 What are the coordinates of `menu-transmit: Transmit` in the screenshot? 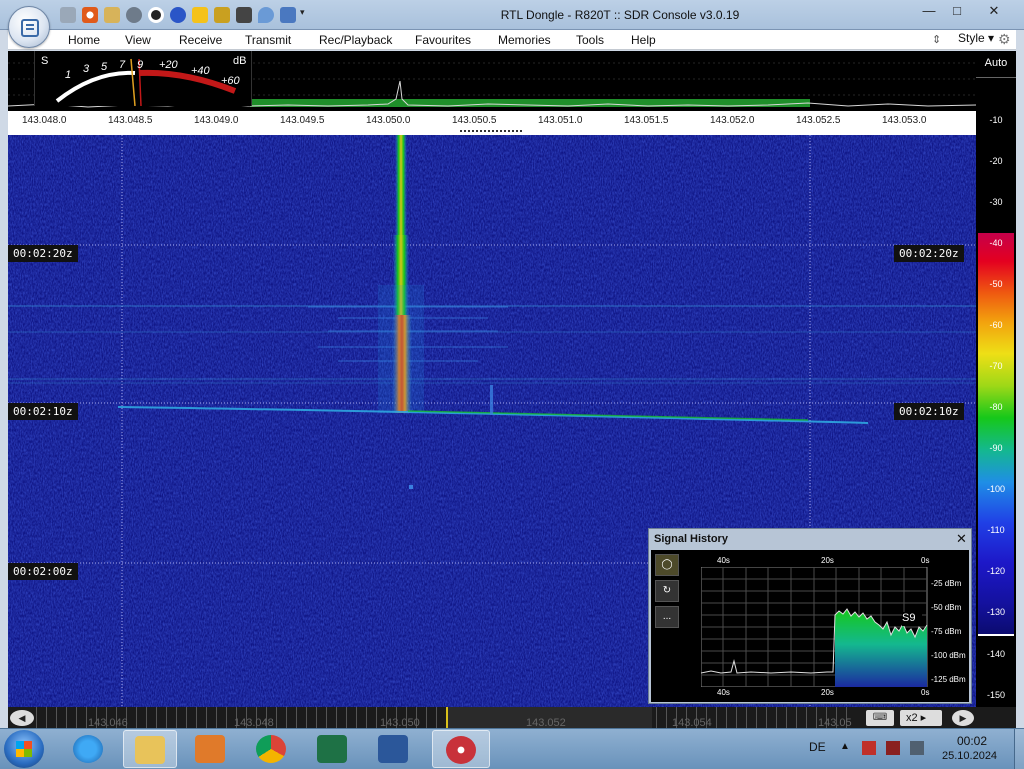 It's located at (268, 40).